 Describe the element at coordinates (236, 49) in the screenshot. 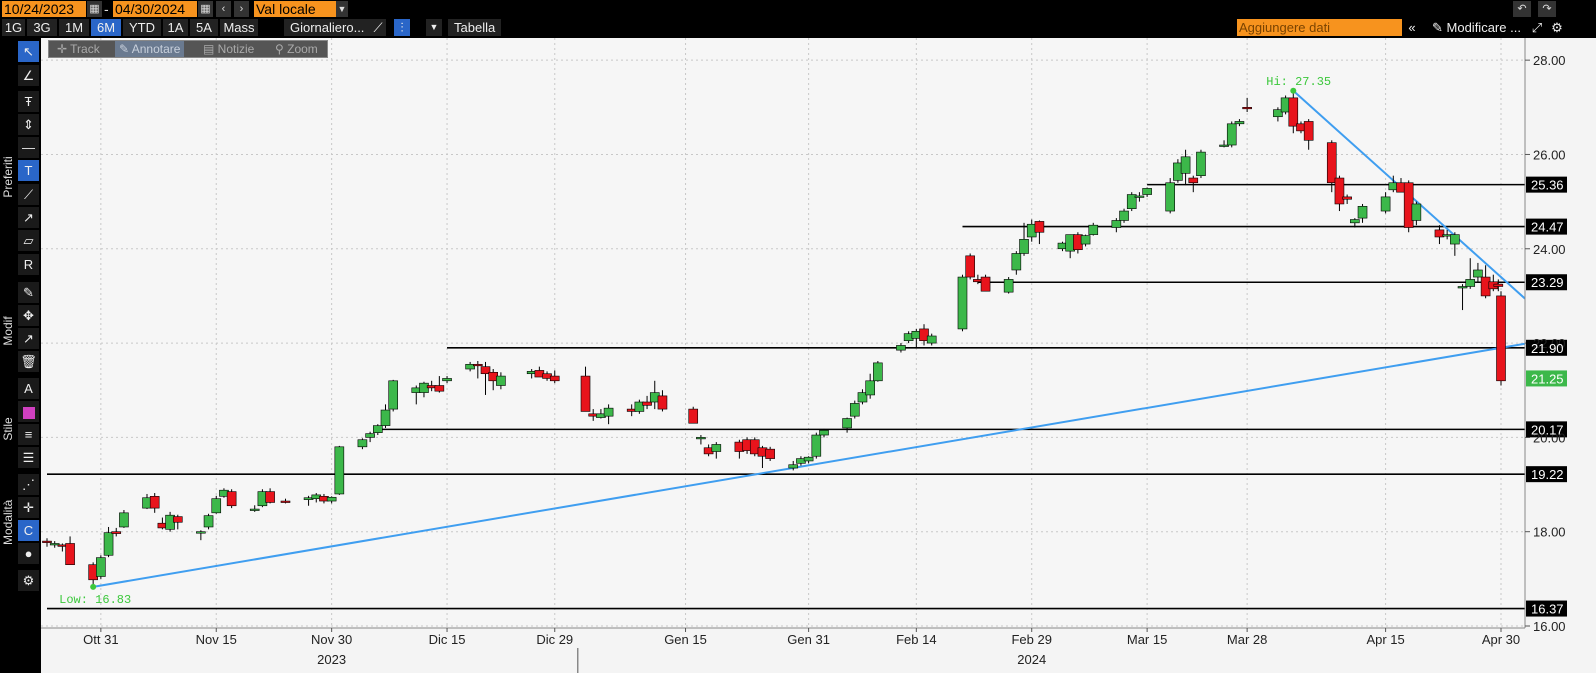

I see `news-label: Notizie` at that location.